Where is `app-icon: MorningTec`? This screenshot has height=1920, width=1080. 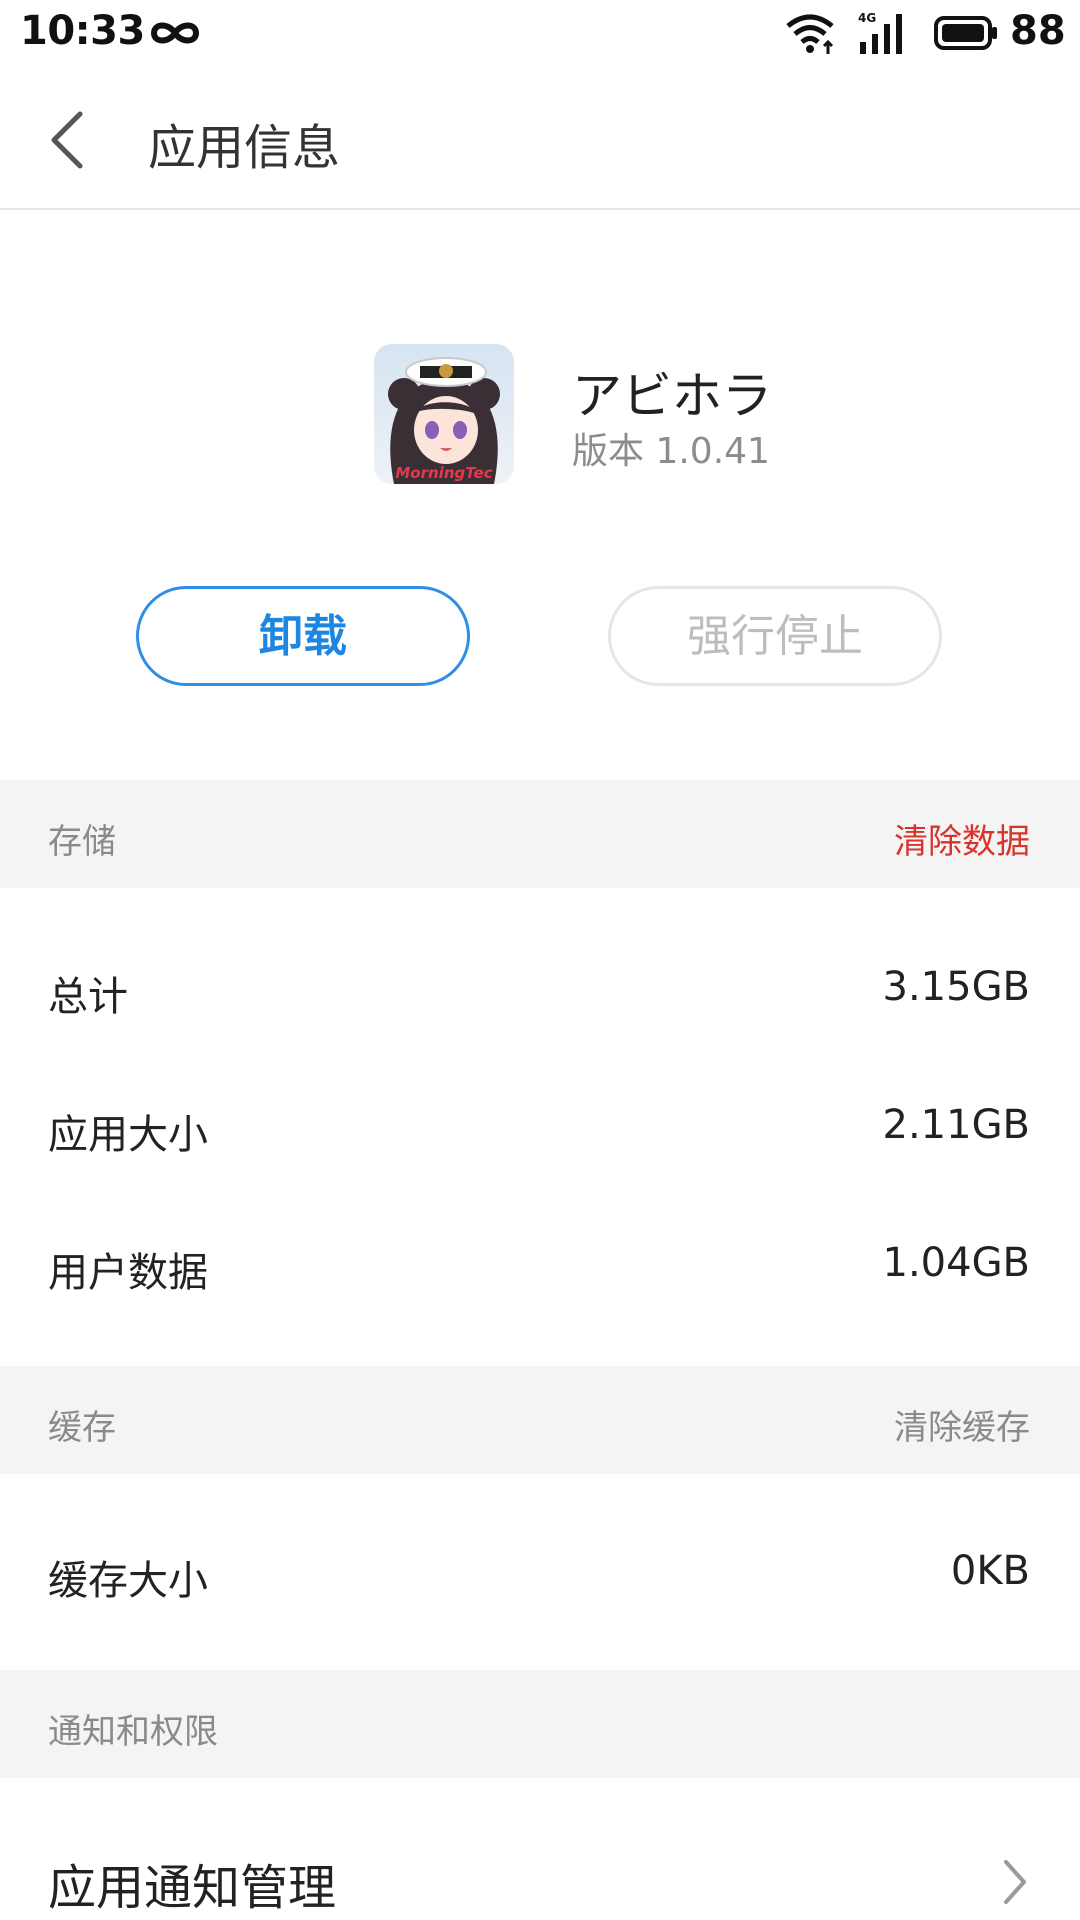
app-icon: MorningTec is located at coordinates (444, 414).